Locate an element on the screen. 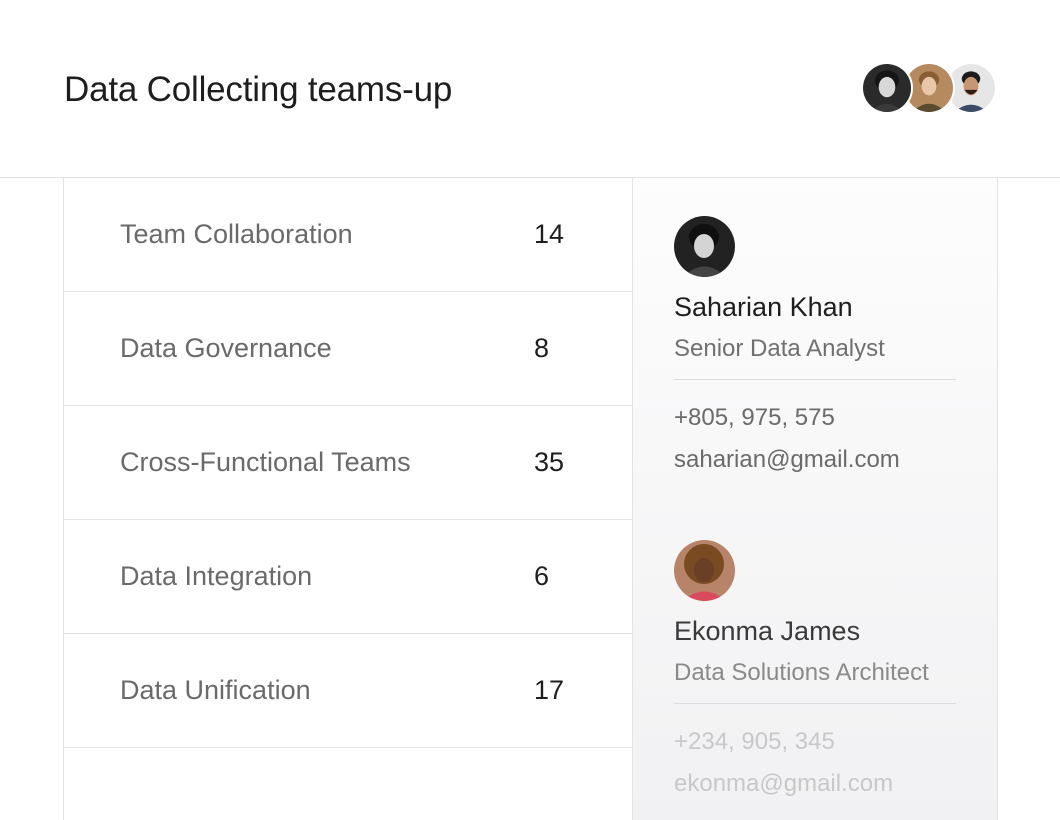 Image resolution: width=1060 pixels, height=820 pixels. page-title: Data Collecting teams-up is located at coordinates (258, 89).